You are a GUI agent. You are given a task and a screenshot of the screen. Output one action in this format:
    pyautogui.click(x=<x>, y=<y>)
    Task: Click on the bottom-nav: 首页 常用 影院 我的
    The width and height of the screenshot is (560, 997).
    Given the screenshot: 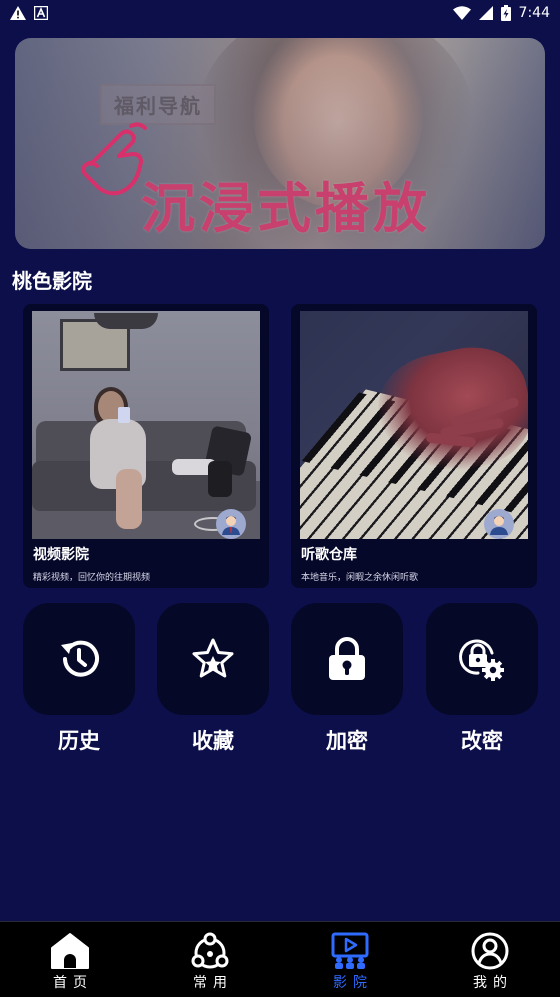 What is the action you would take?
    pyautogui.click(x=280, y=959)
    